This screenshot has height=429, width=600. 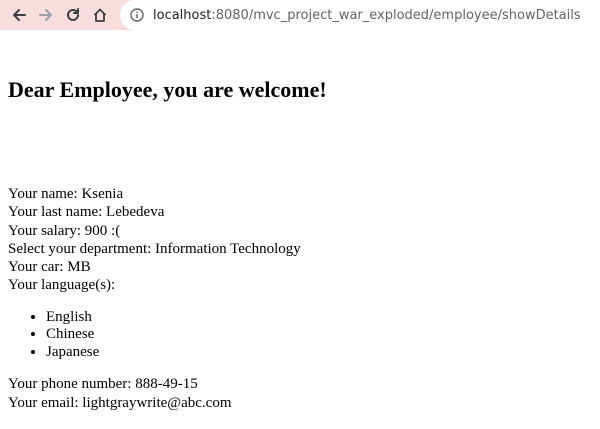 I want to click on name-line: Your name: Ksenia, so click(x=66, y=194).